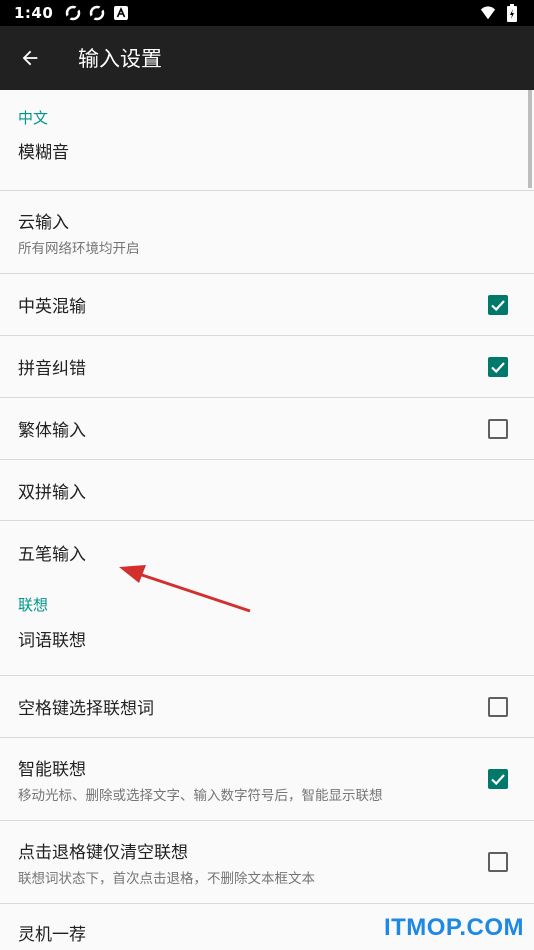  Describe the element at coordinates (267, 305) in the screenshot. I see `pref-mixed-input: 中英混输` at that location.